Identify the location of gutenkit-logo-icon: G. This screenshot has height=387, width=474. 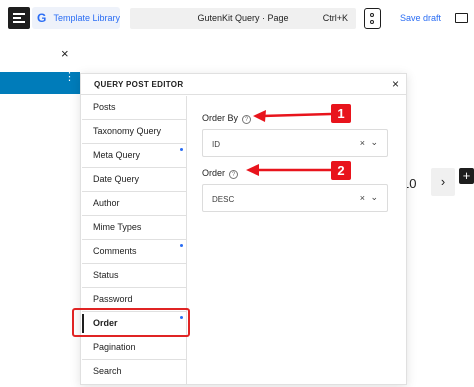
(42, 18).